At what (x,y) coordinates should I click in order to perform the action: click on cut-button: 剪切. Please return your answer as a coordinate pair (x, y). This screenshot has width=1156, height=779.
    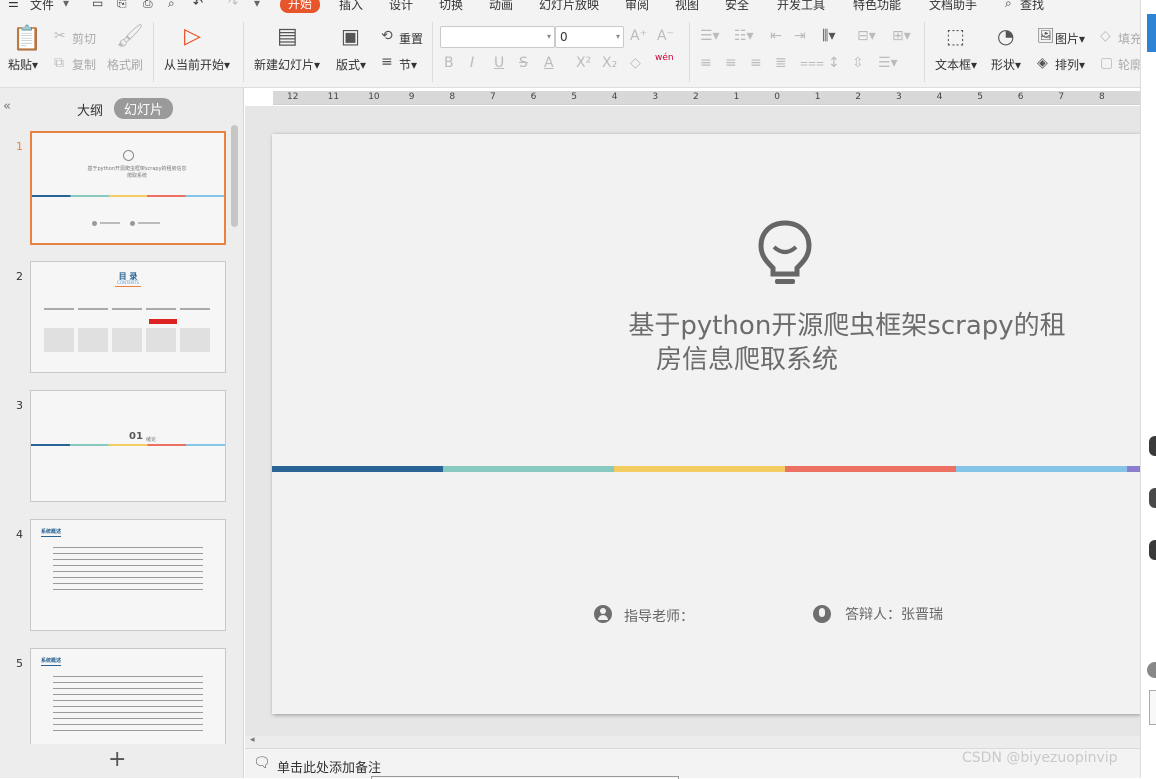
    Looking at the image, I should click on (84, 38).